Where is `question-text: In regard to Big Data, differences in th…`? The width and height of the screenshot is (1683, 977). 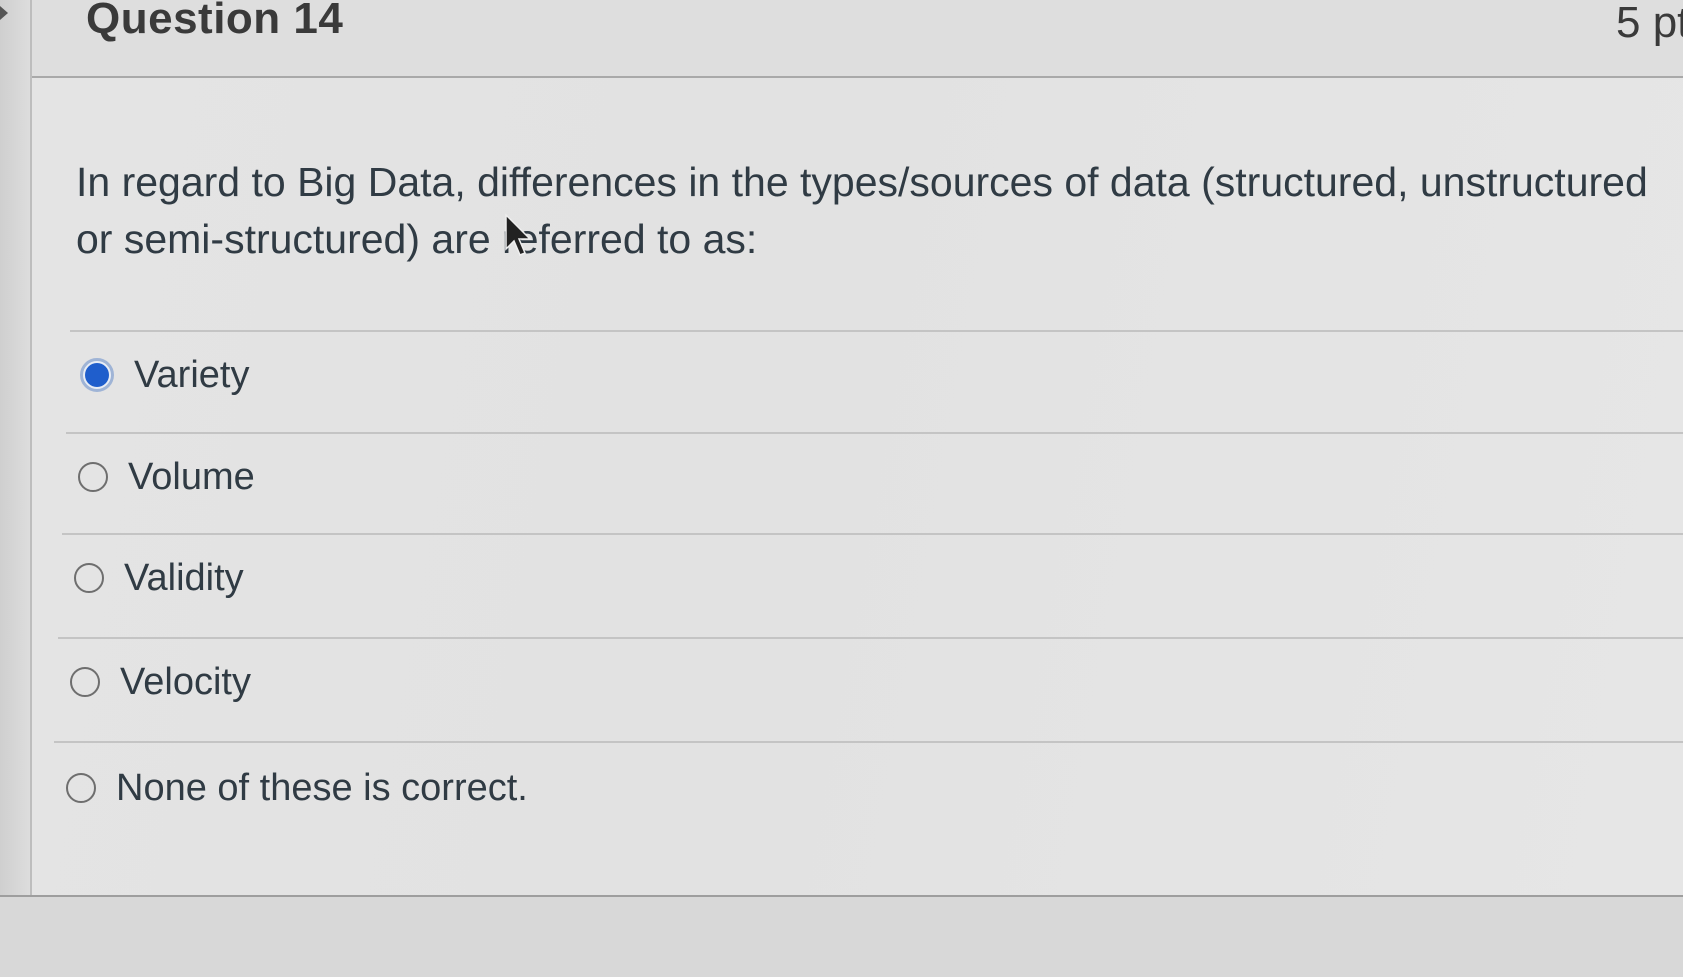 question-text: In regard to Big Data, differences in th… is located at coordinates (862, 210).